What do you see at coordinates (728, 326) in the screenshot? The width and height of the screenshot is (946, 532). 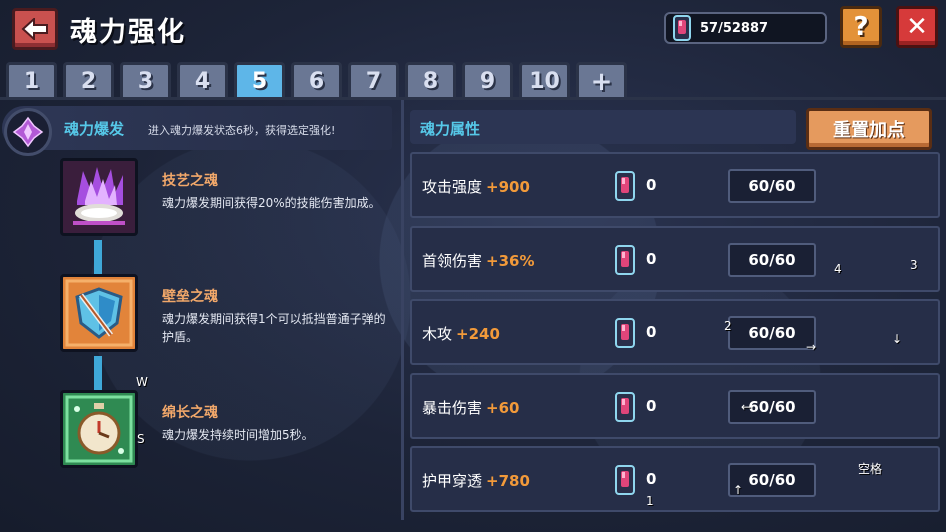 I see `key-hint-2: 2` at bounding box center [728, 326].